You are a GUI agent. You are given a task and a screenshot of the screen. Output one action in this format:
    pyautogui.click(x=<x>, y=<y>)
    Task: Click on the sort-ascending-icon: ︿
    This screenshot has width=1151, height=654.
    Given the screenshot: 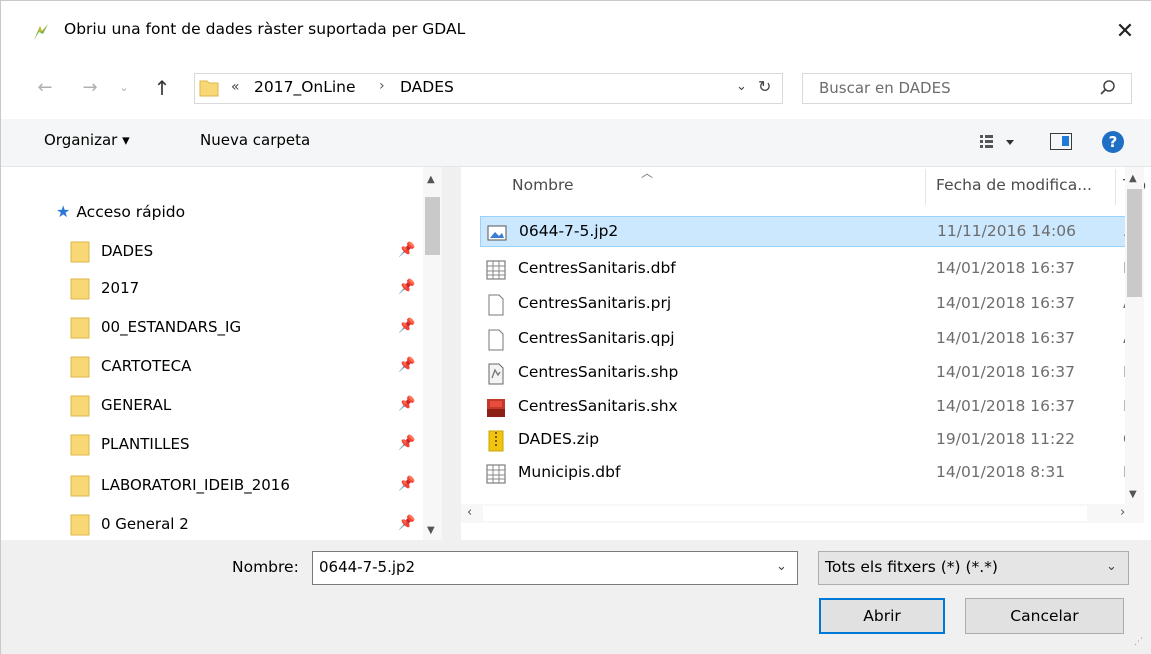 What is the action you would take?
    pyautogui.click(x=647, y=173)
    